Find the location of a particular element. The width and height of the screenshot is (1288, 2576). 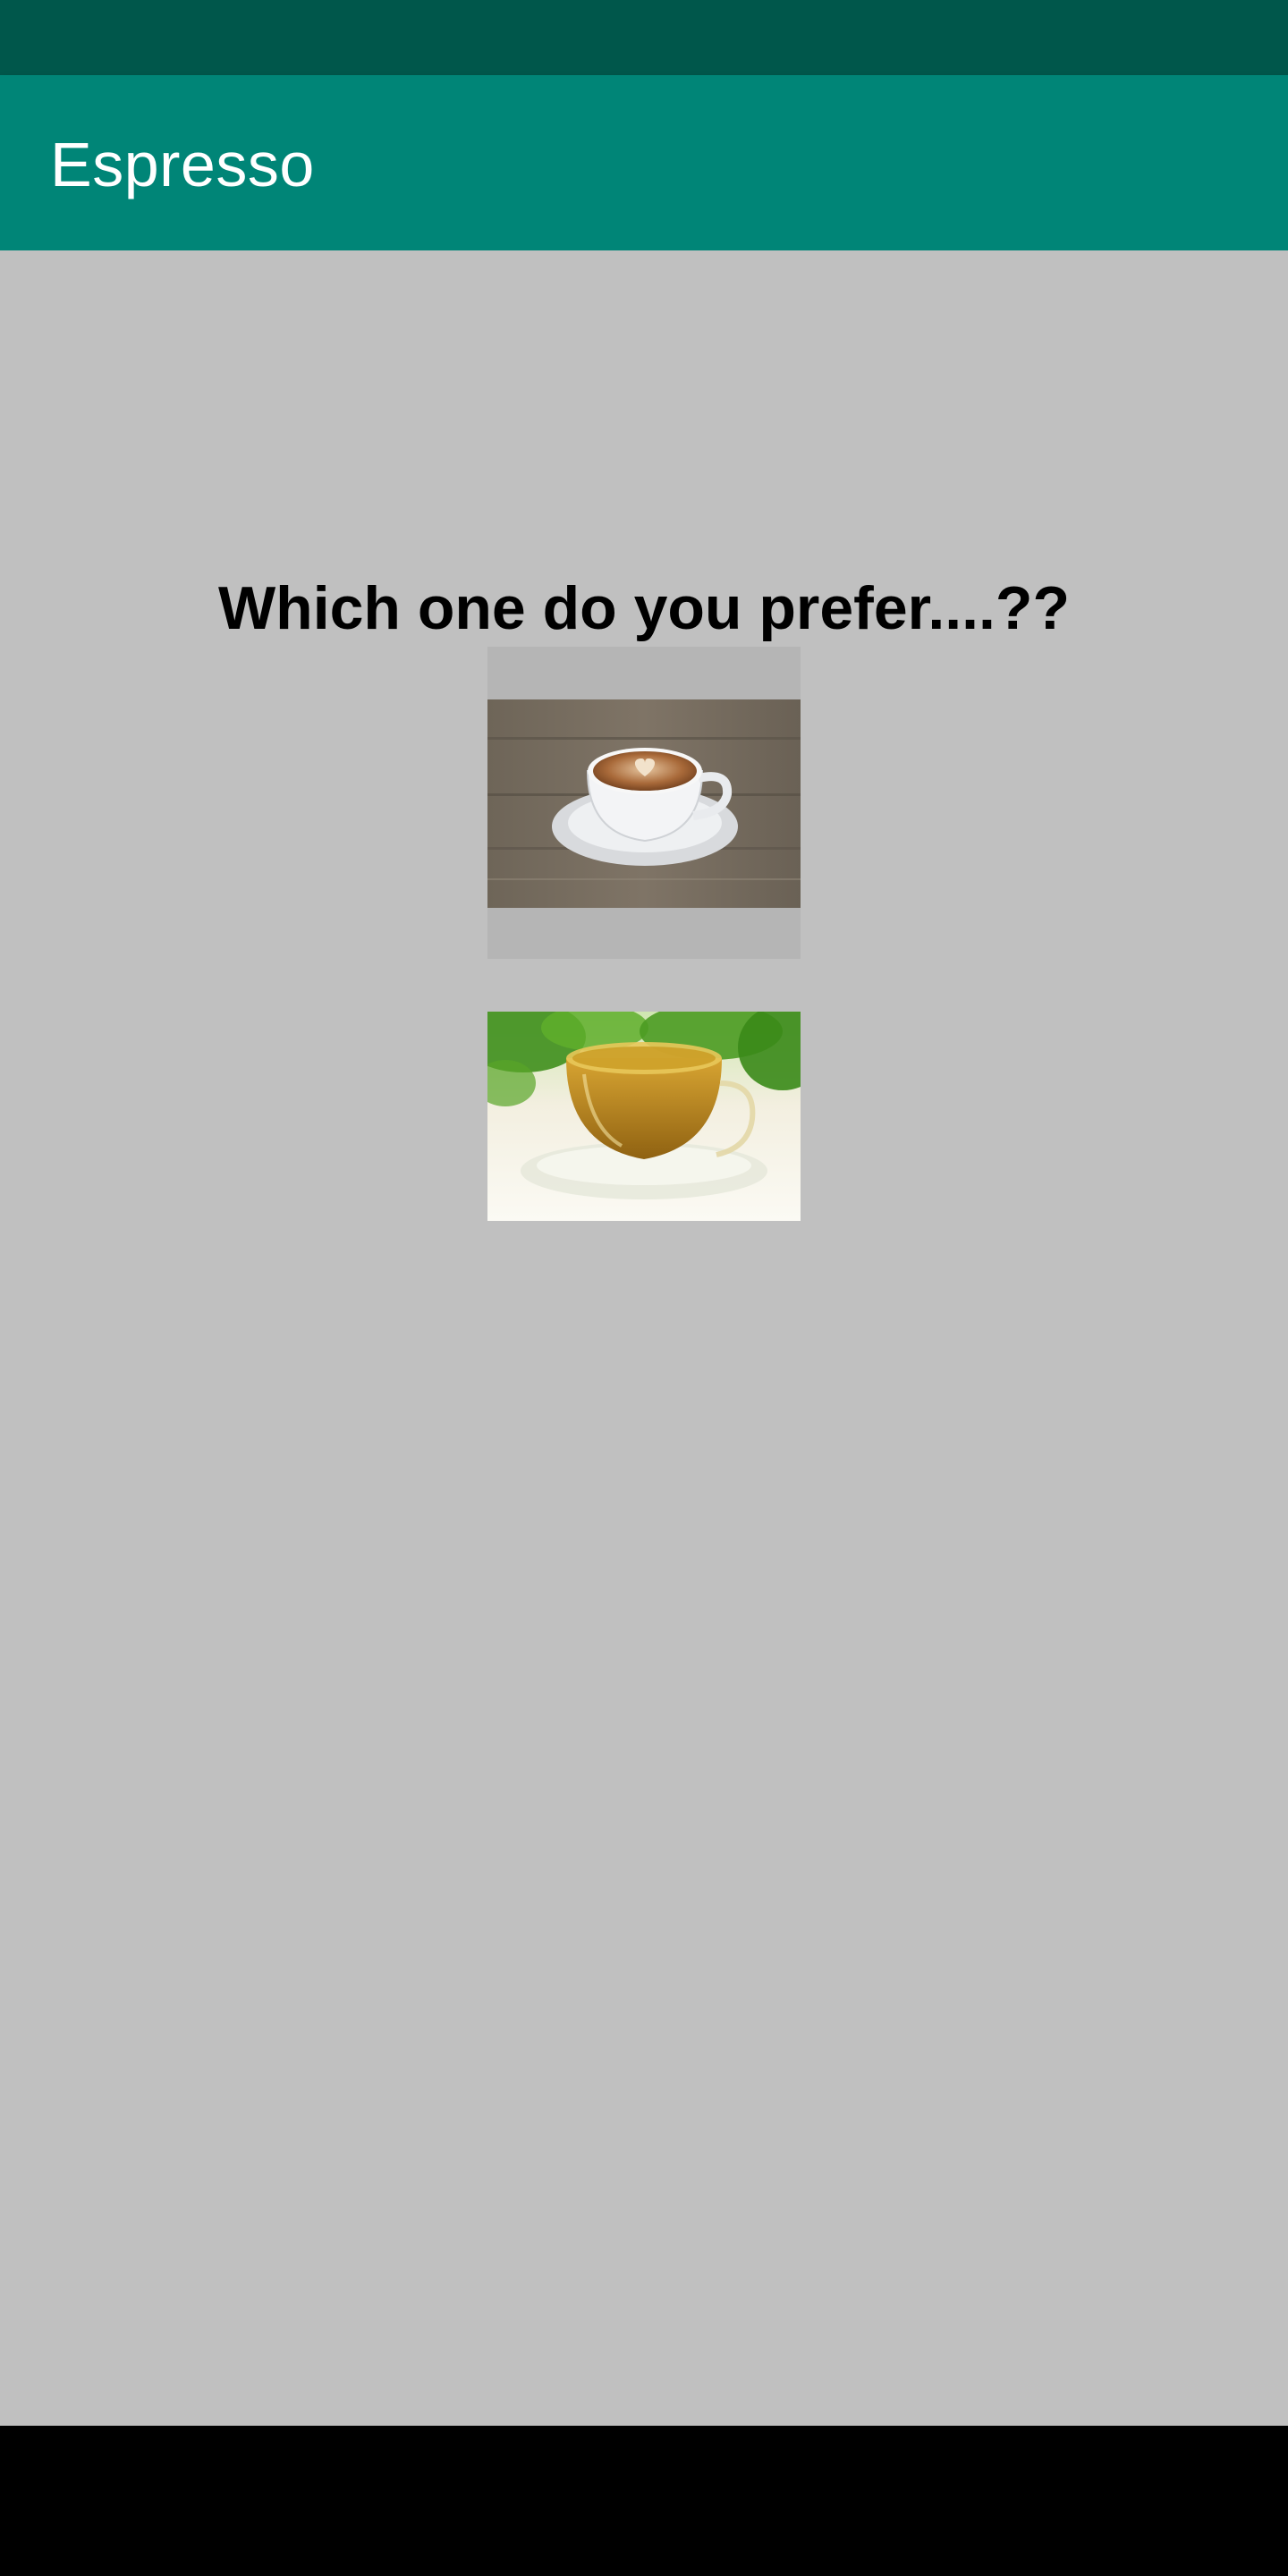

status-bar is located at coordinates (644, 37).